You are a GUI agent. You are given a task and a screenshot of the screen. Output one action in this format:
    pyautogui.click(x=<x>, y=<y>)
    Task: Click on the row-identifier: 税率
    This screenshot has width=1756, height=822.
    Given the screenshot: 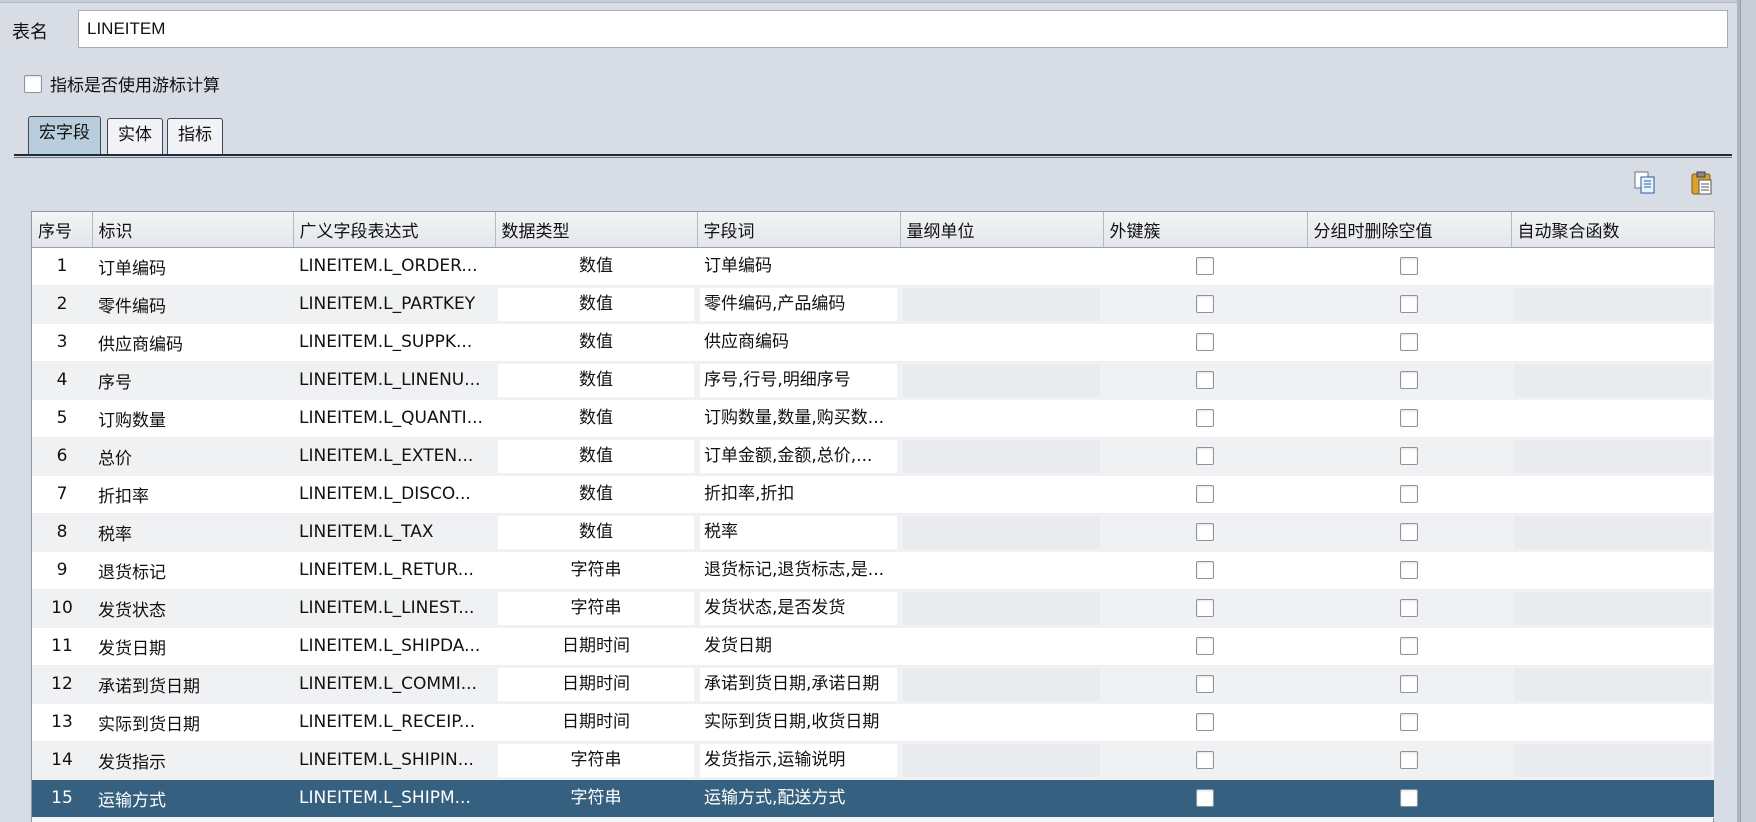 What is the action you would take?
    pyautogui.click(x=192, y=532)
    